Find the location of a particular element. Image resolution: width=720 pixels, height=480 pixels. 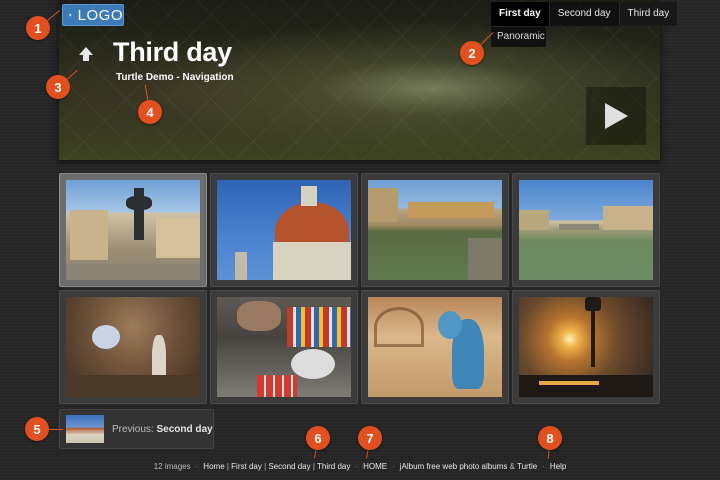

up-arrow-icon is located at coordinates (86, 54).